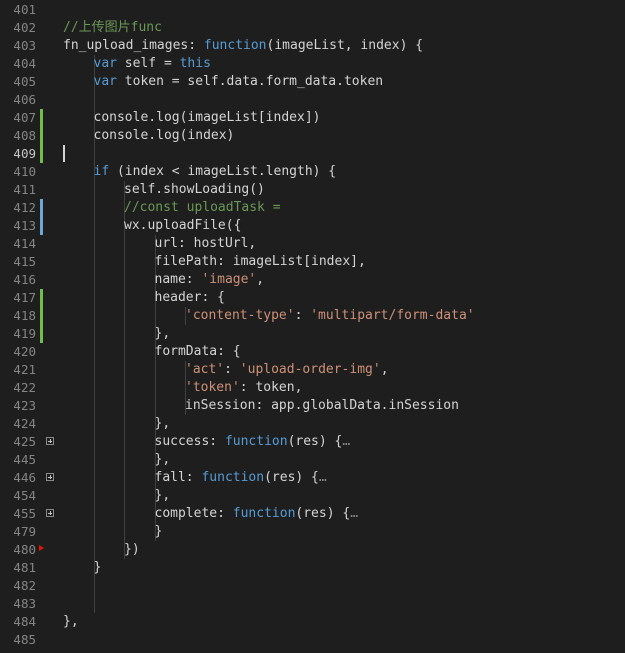  I want to click on string-token: 'content-type', so click(240, 315).